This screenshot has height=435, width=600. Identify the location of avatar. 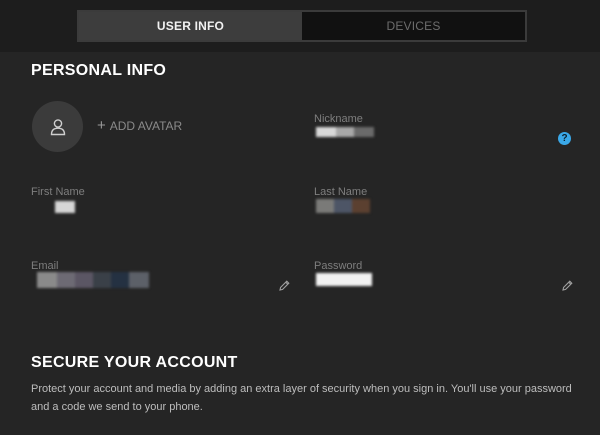
(57, 126).